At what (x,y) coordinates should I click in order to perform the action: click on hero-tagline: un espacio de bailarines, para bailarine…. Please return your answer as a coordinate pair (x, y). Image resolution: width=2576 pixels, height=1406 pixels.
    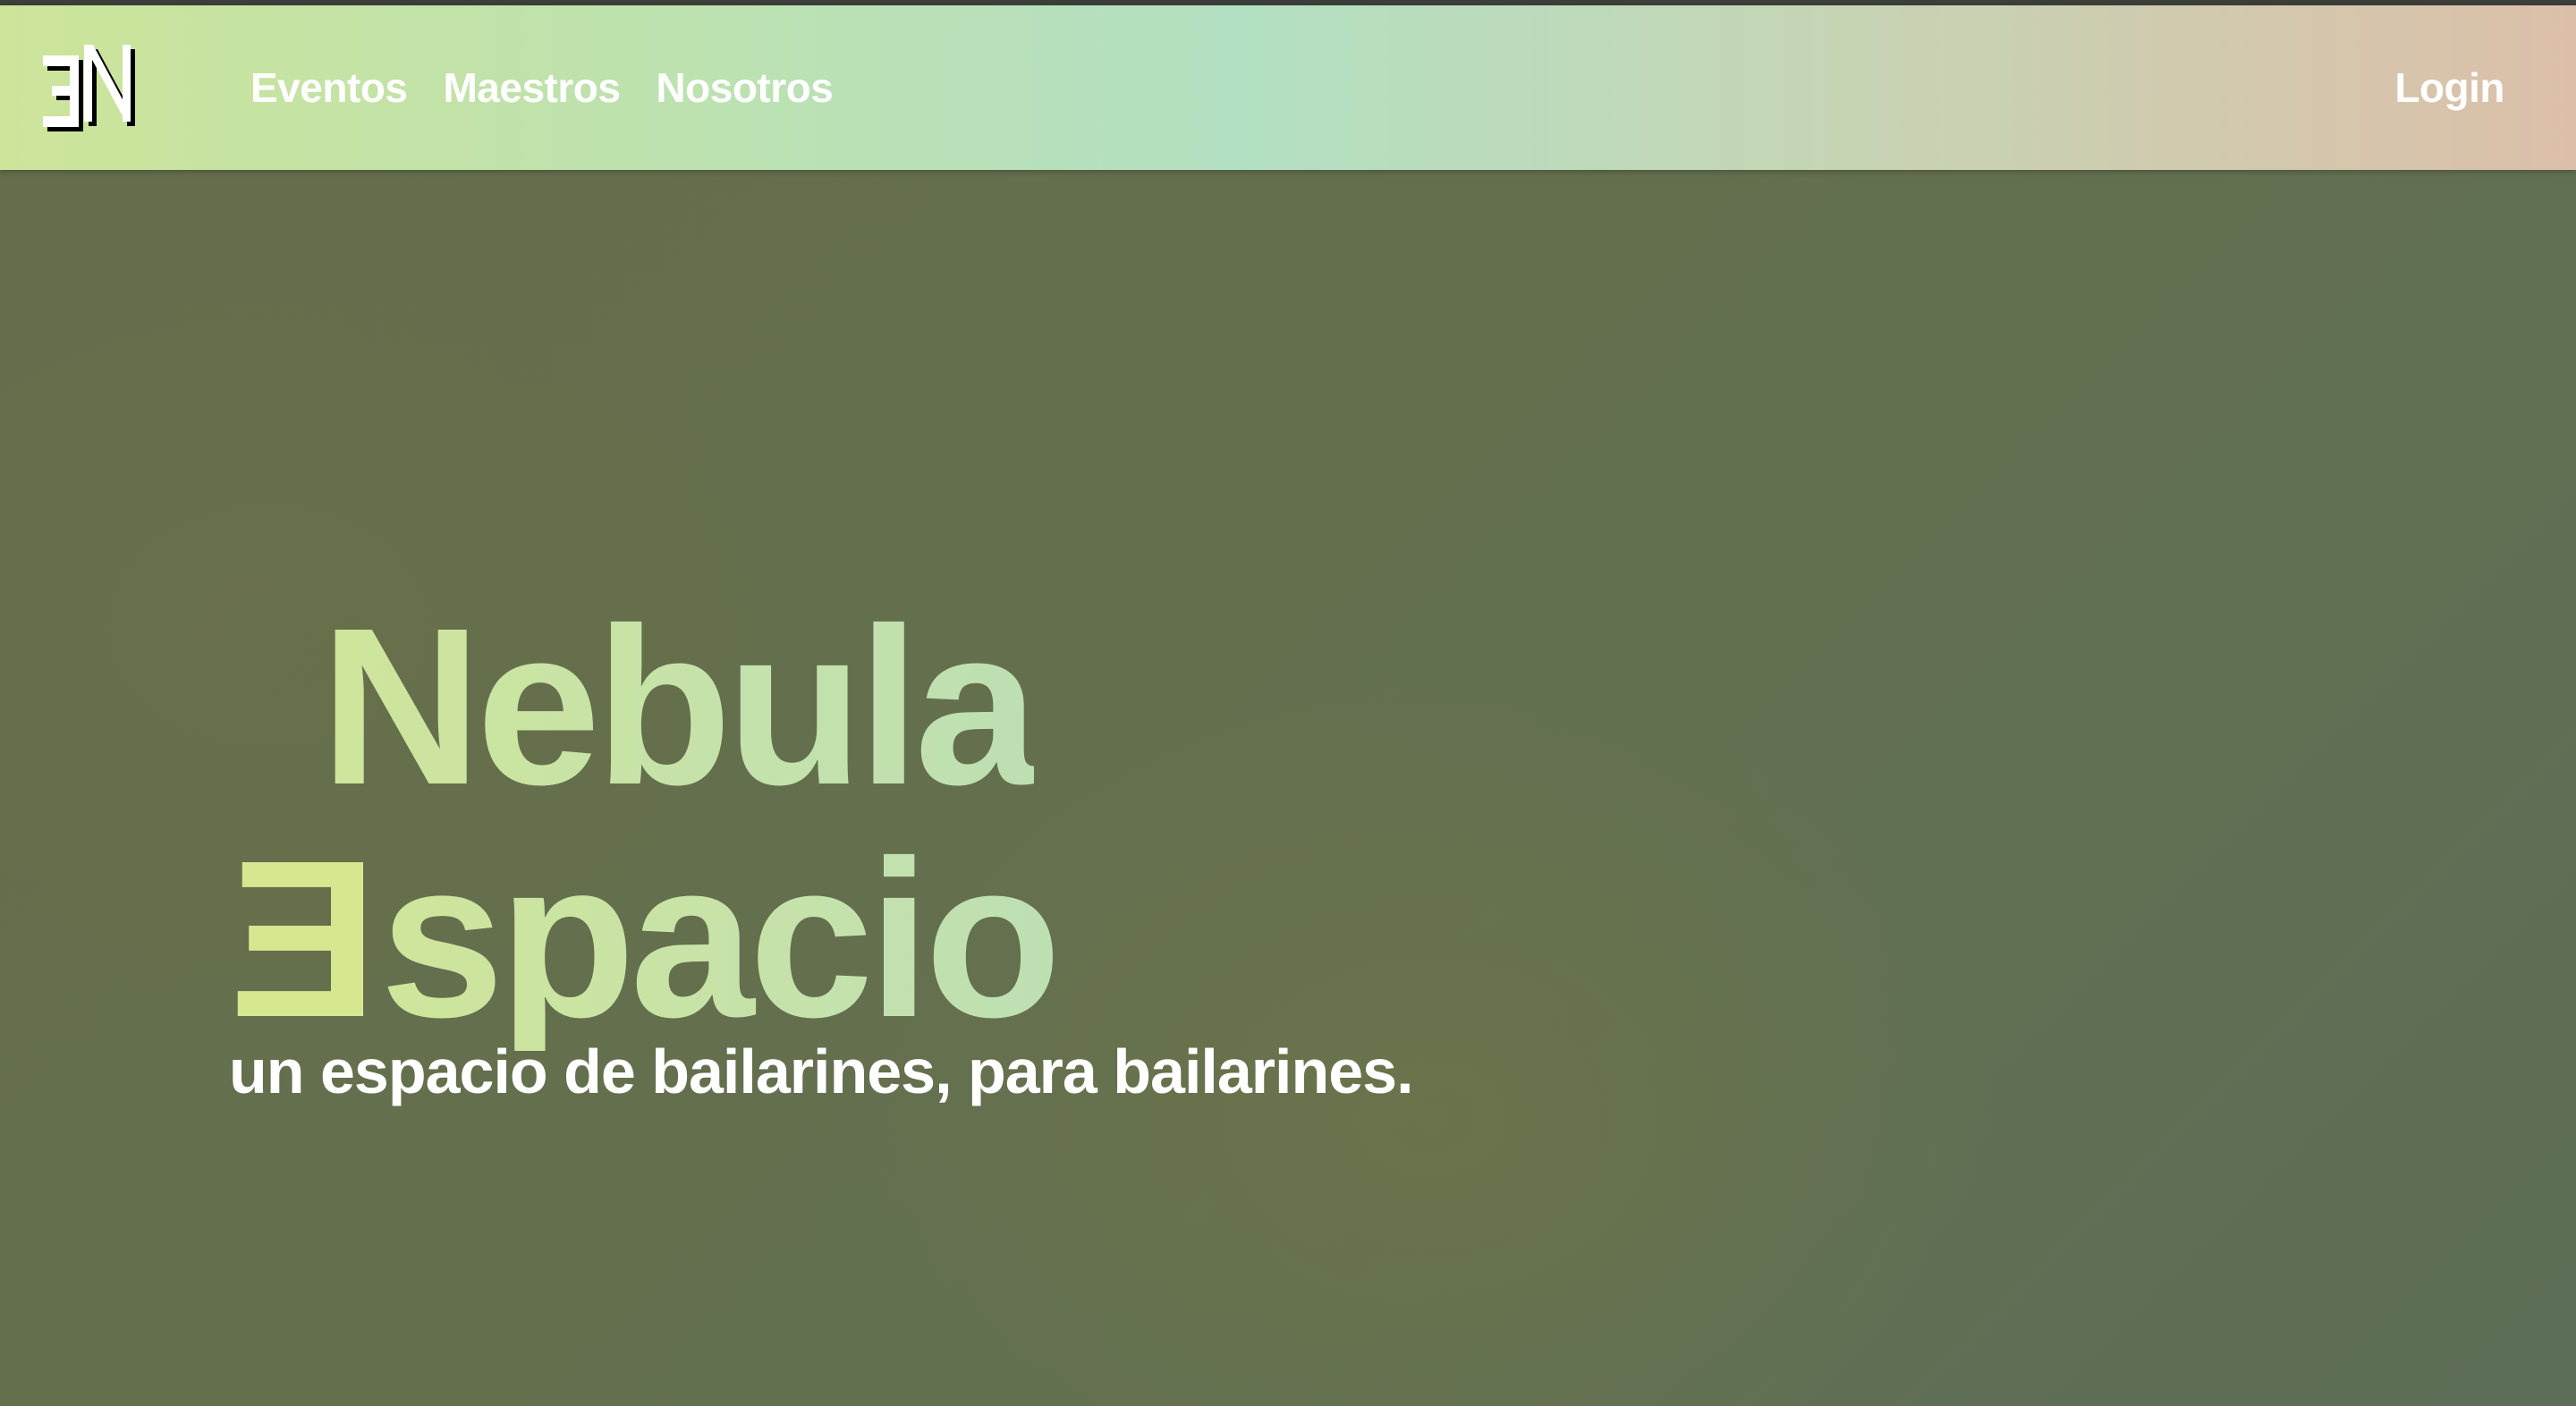
    Looking at the image, I should click on (821, 1072).